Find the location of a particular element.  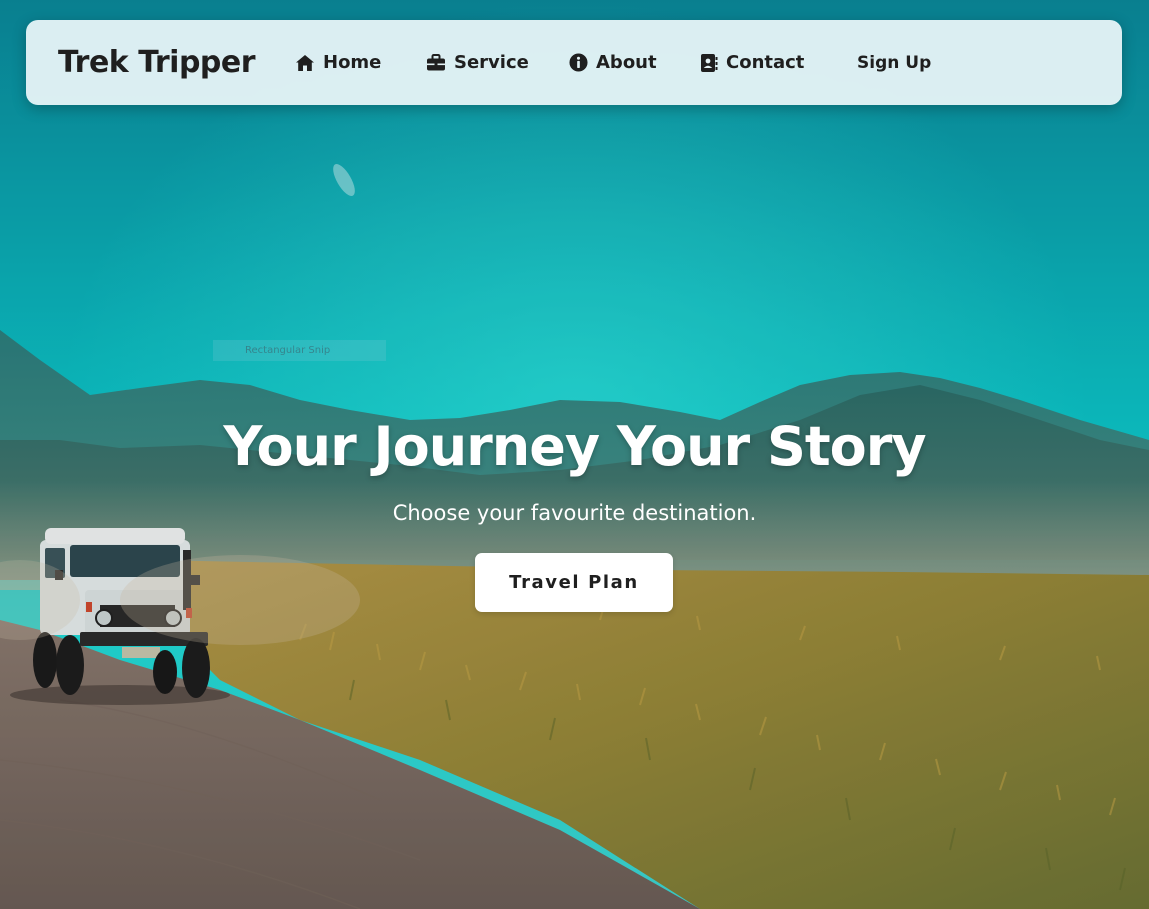

brand-logo: Trek Tripper is located at coordinates (157, 62).